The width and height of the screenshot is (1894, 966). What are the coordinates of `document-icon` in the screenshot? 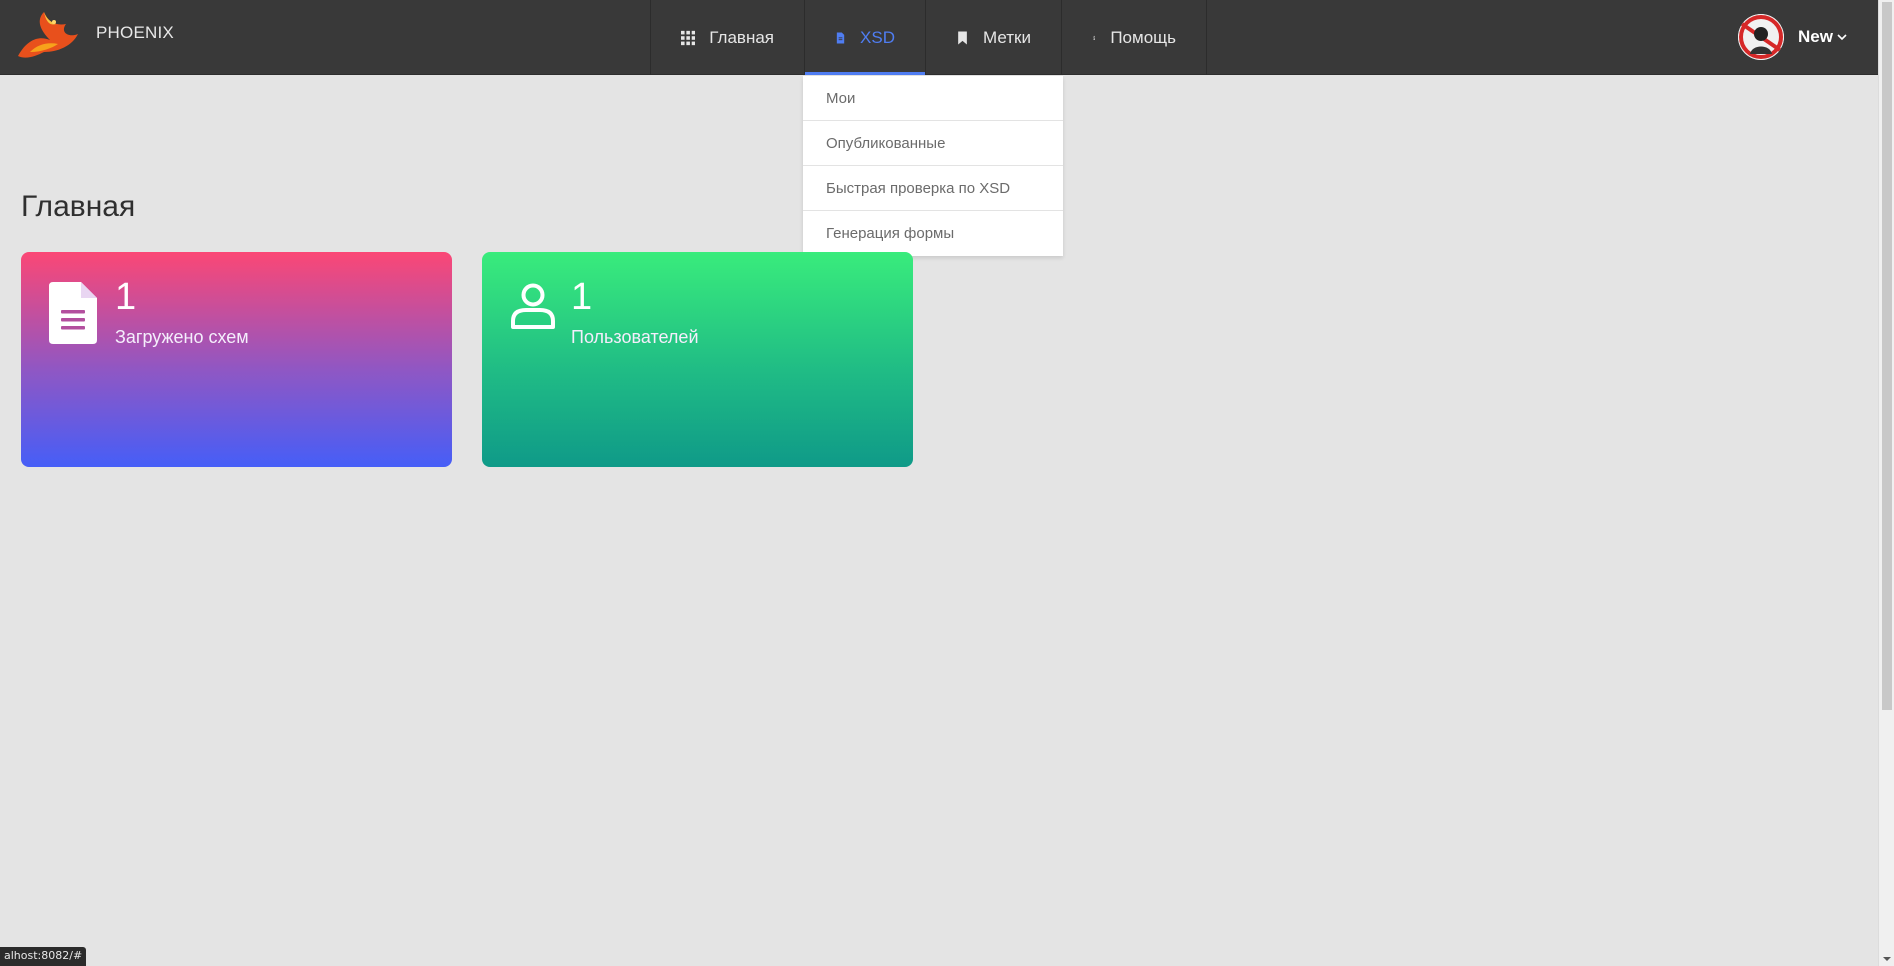 It's located at (840, 37).